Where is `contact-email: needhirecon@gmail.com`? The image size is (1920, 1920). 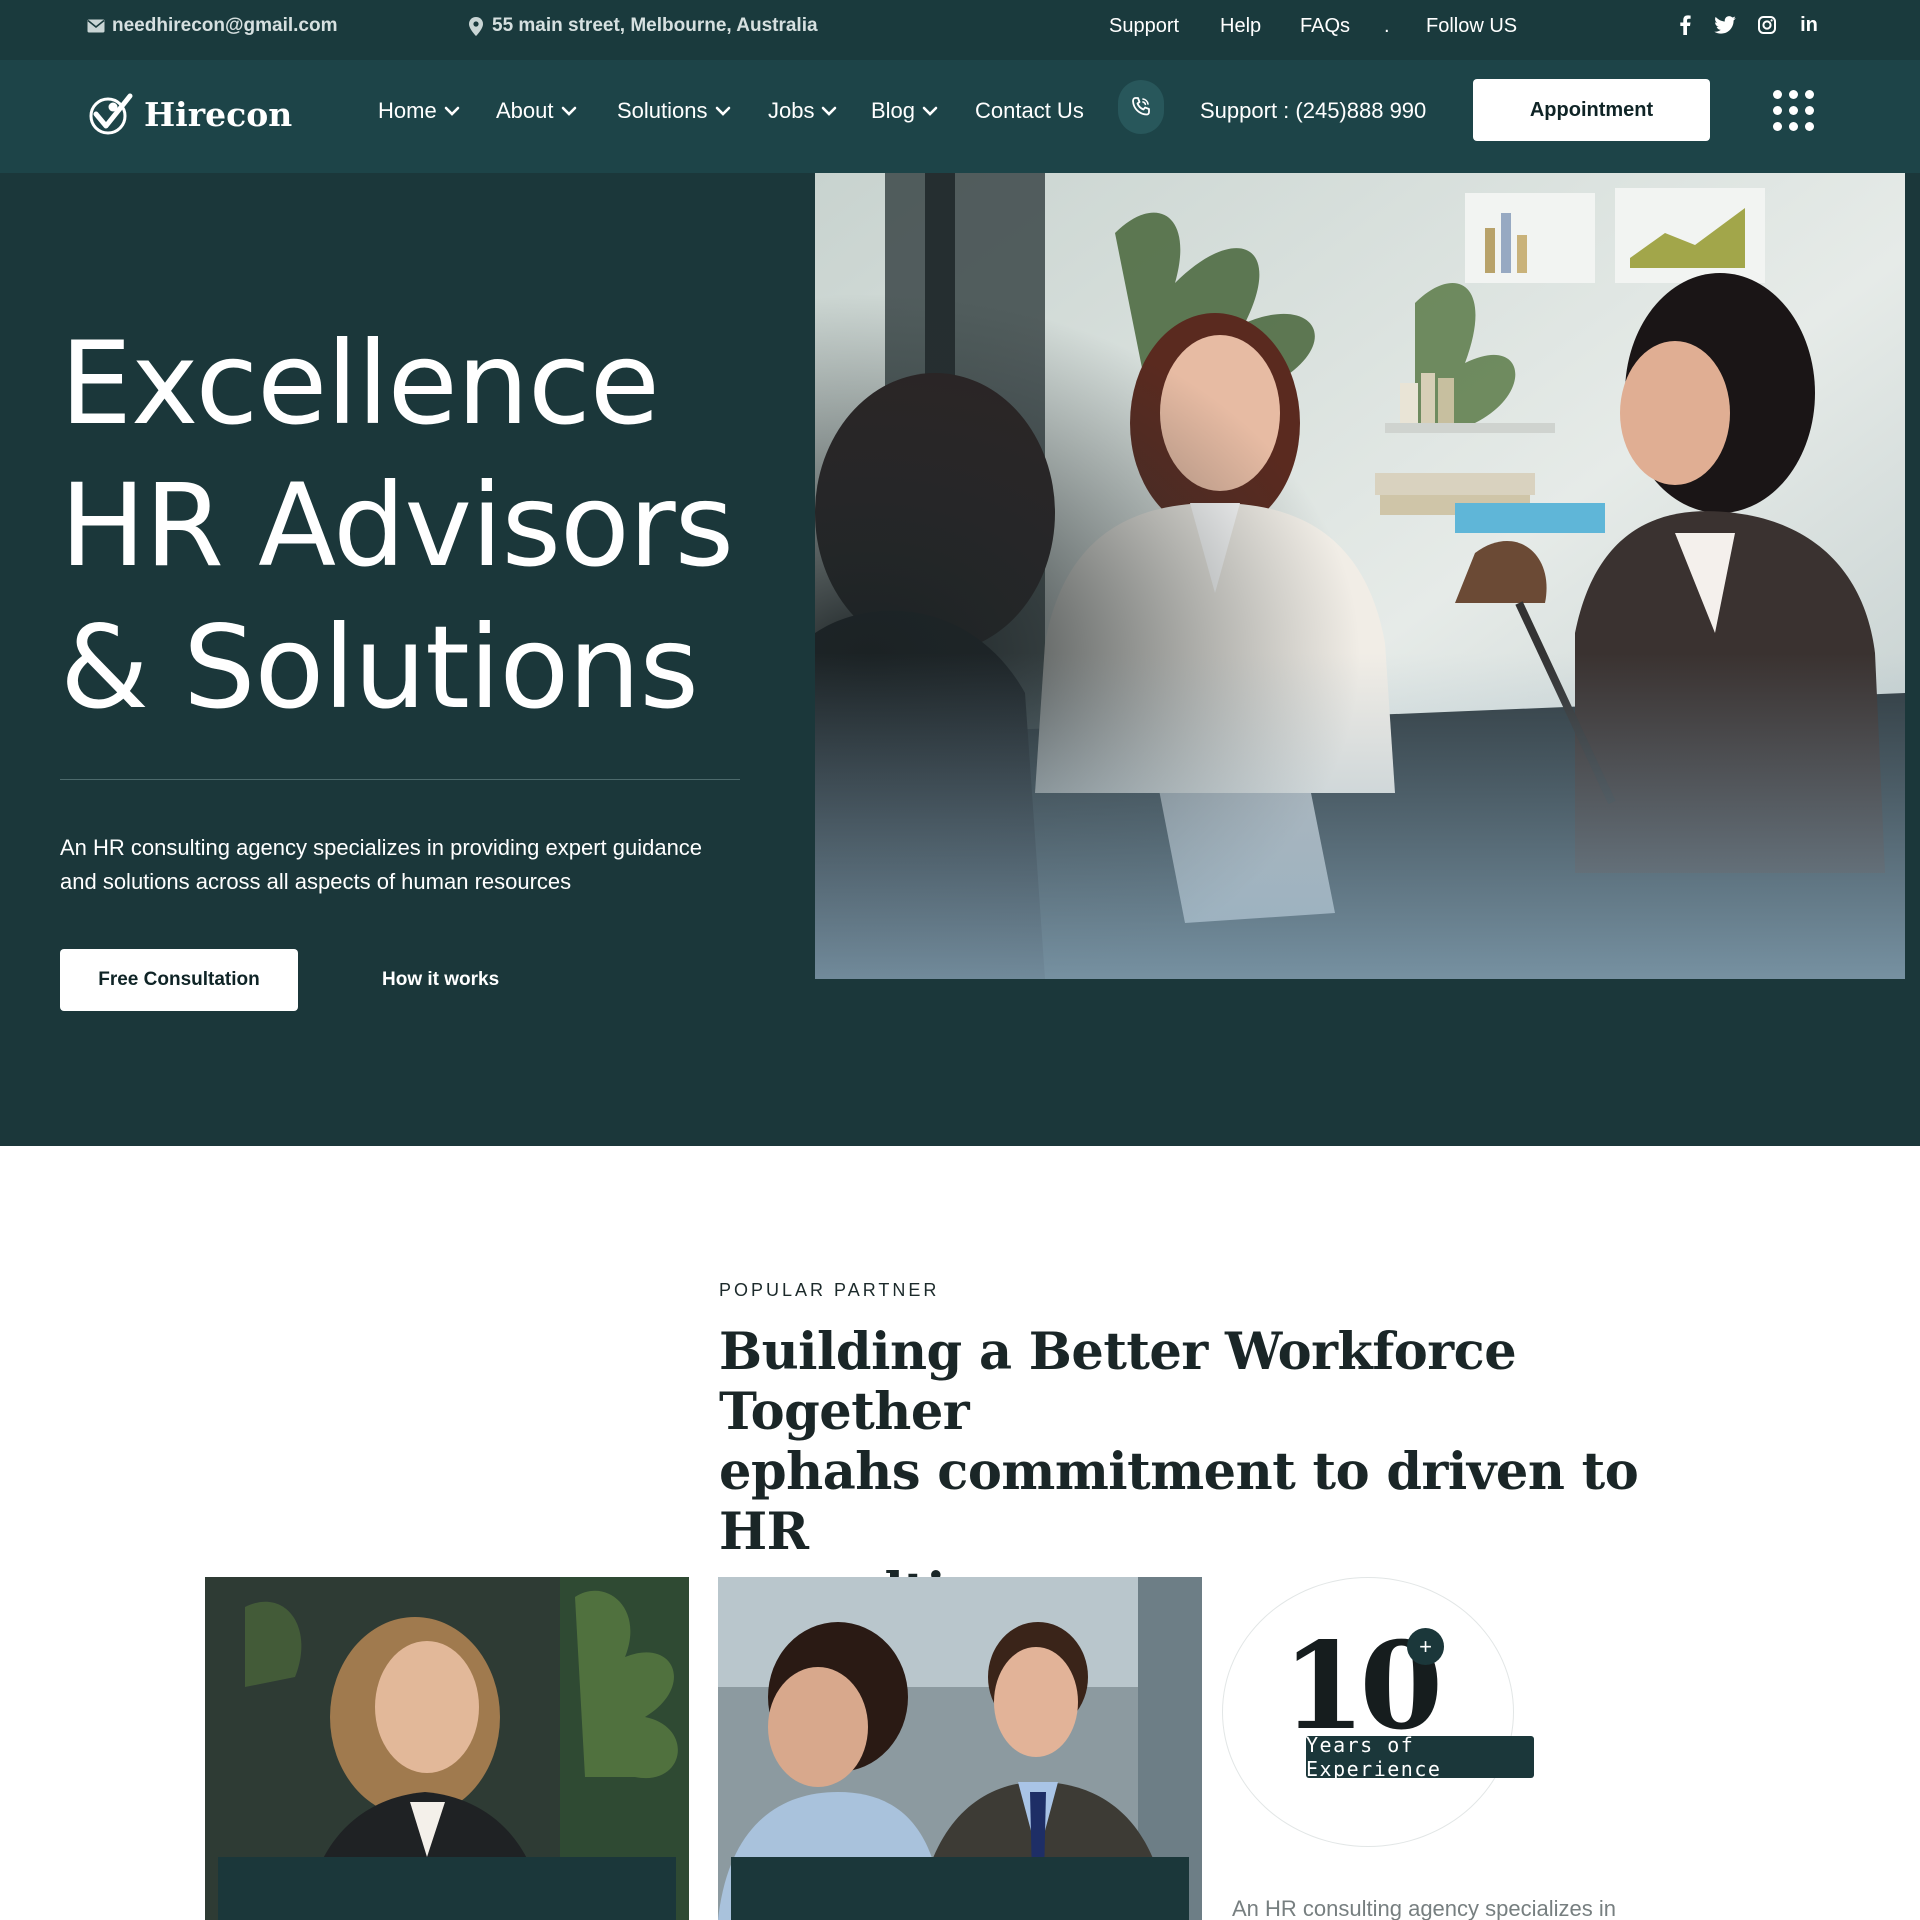
contact-email: needhirecon@gmail.com is located at coordinates (211, 26).